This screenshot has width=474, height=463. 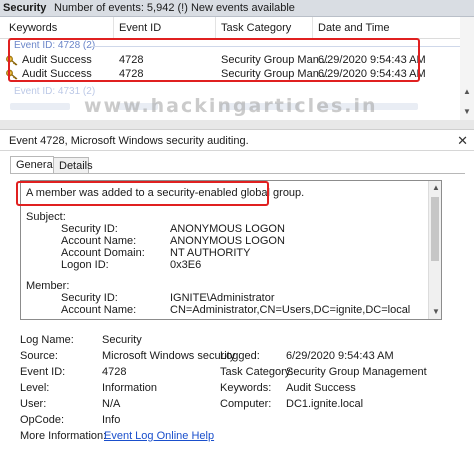 What do you see at coordinates (231, 106) in the screenshot?
I see `watermark: www.hackingarticles.in` at bounding box center [231, 106].